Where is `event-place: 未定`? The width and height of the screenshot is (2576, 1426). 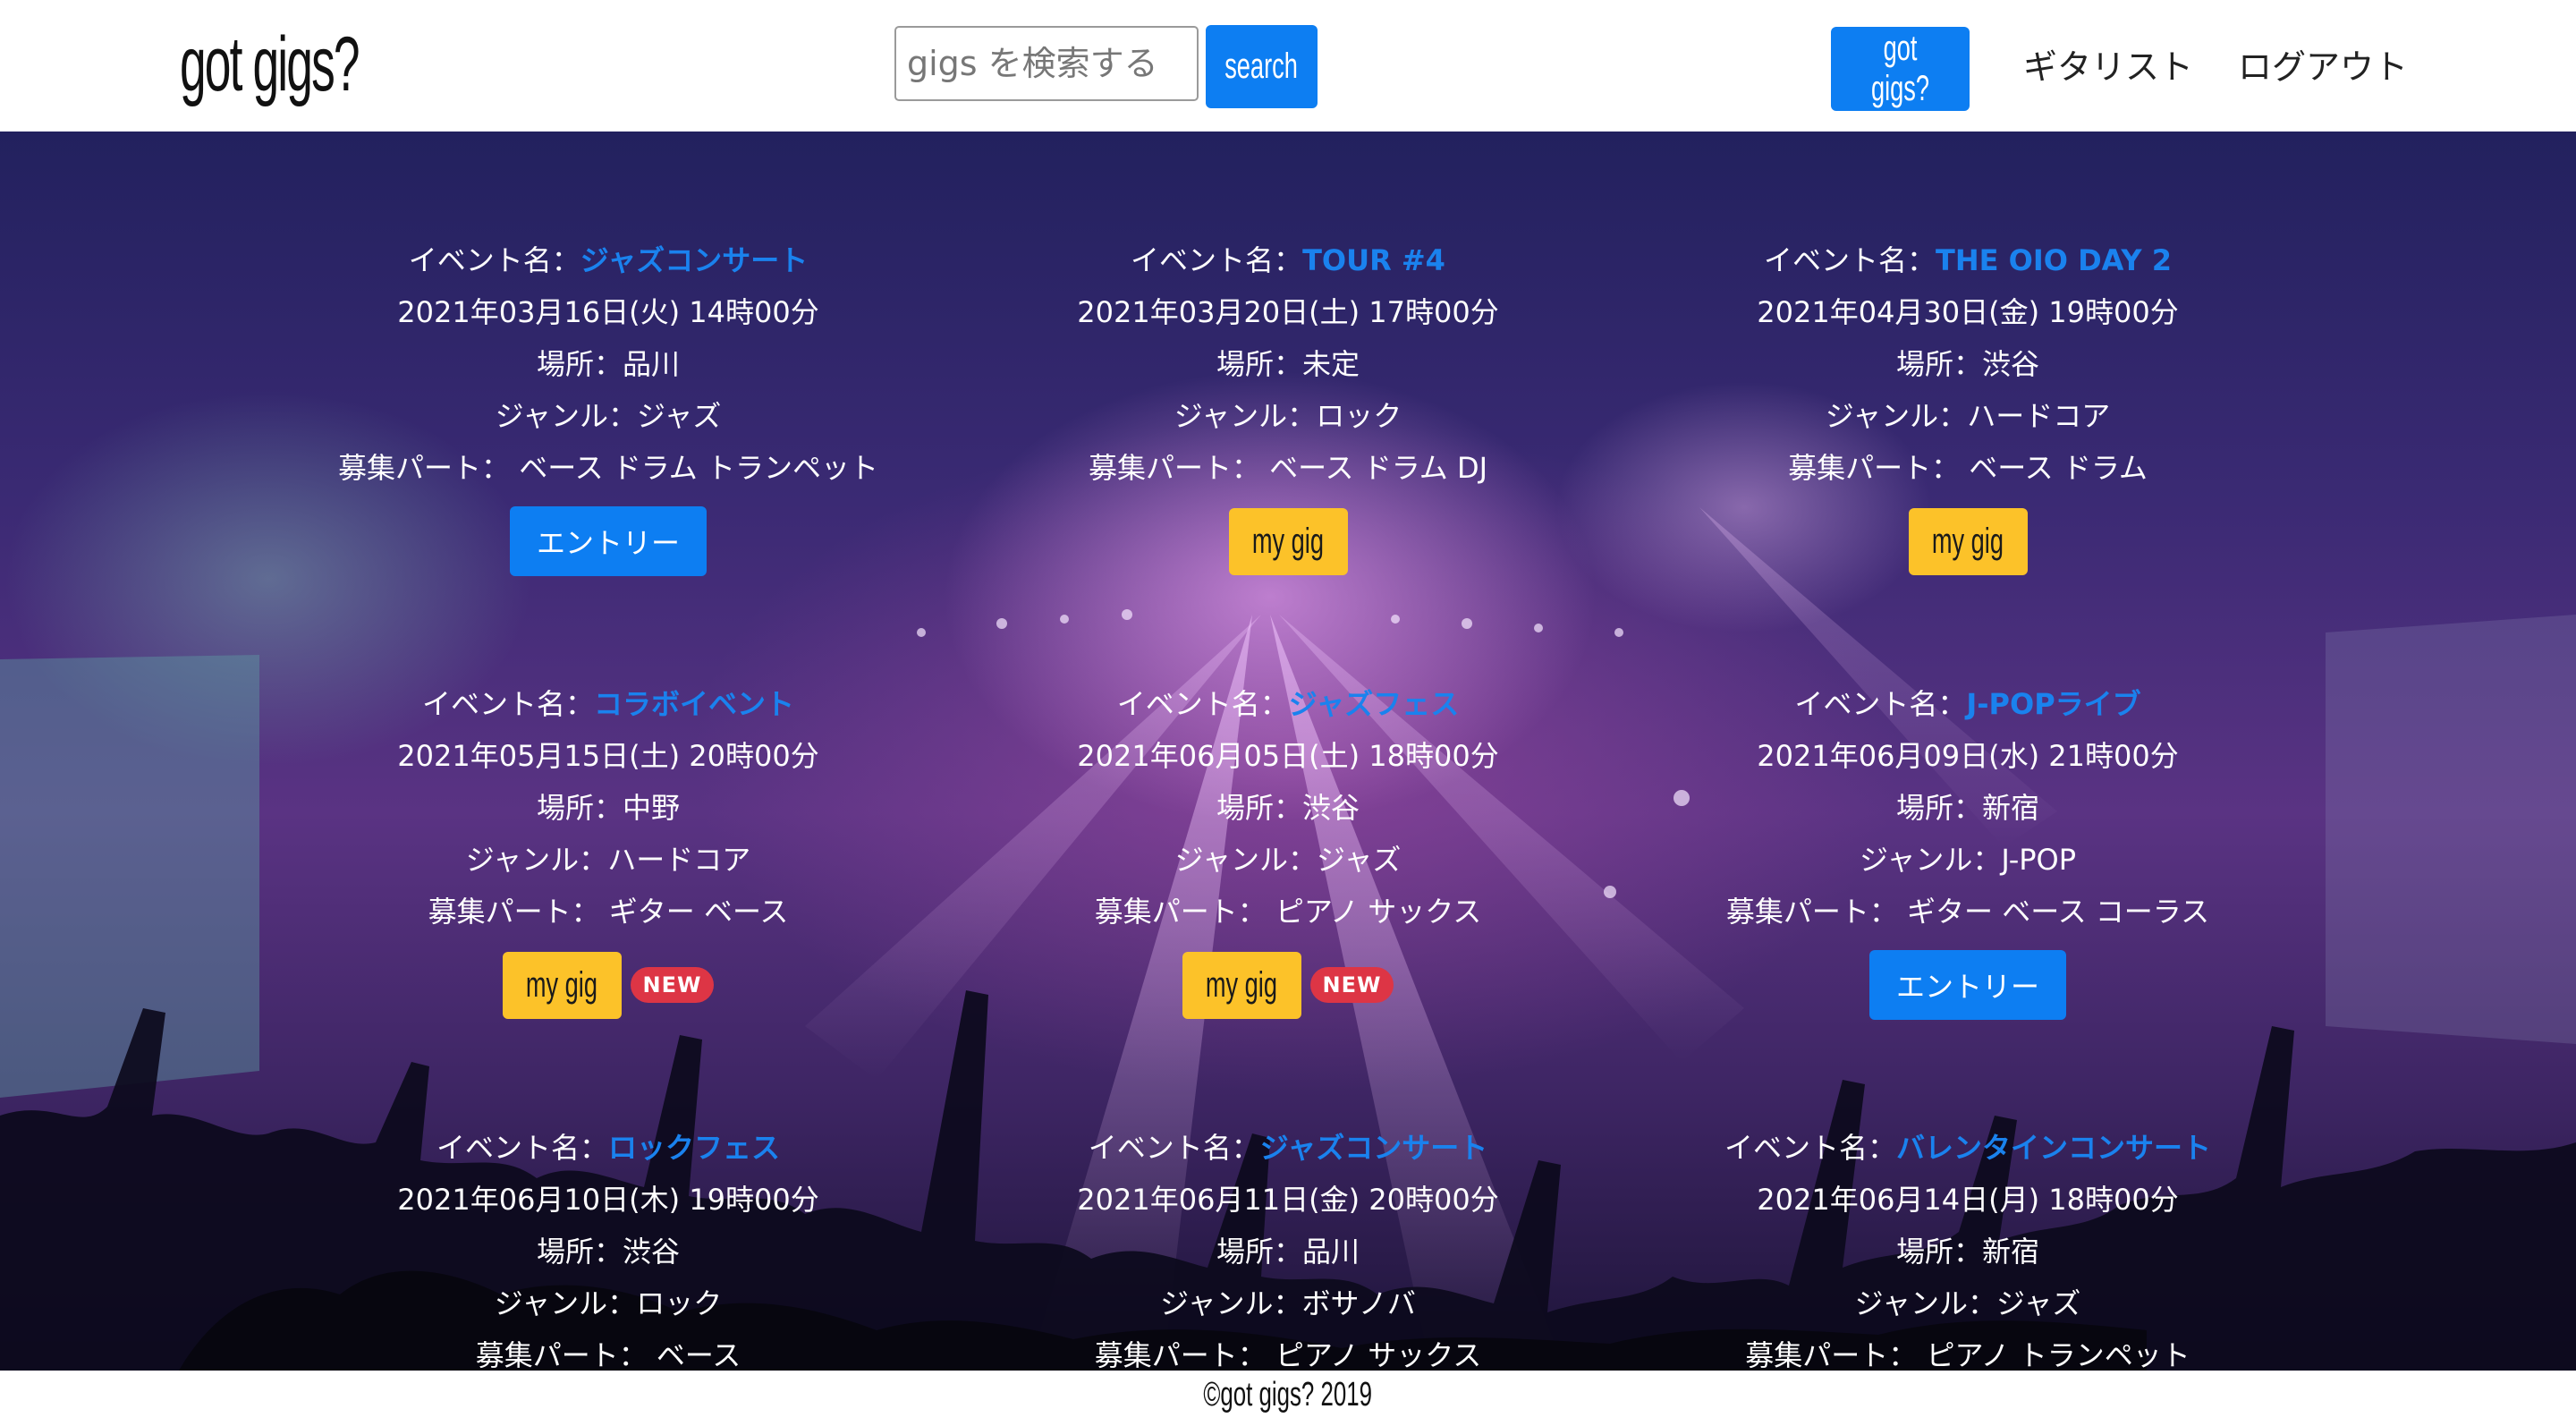 event-place: 未定 is located at coordinates (1331, 364).